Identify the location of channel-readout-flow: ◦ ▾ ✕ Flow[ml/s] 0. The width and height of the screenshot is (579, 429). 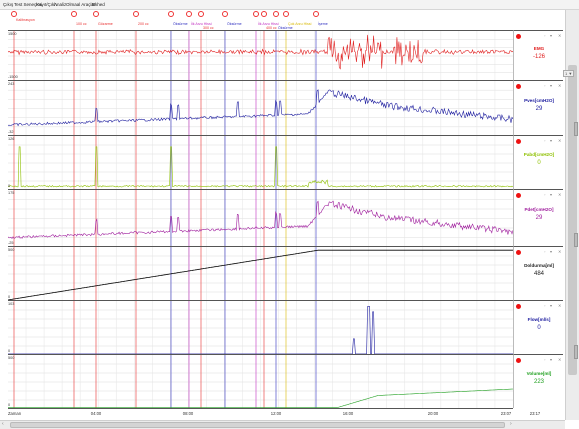
(538, 327).